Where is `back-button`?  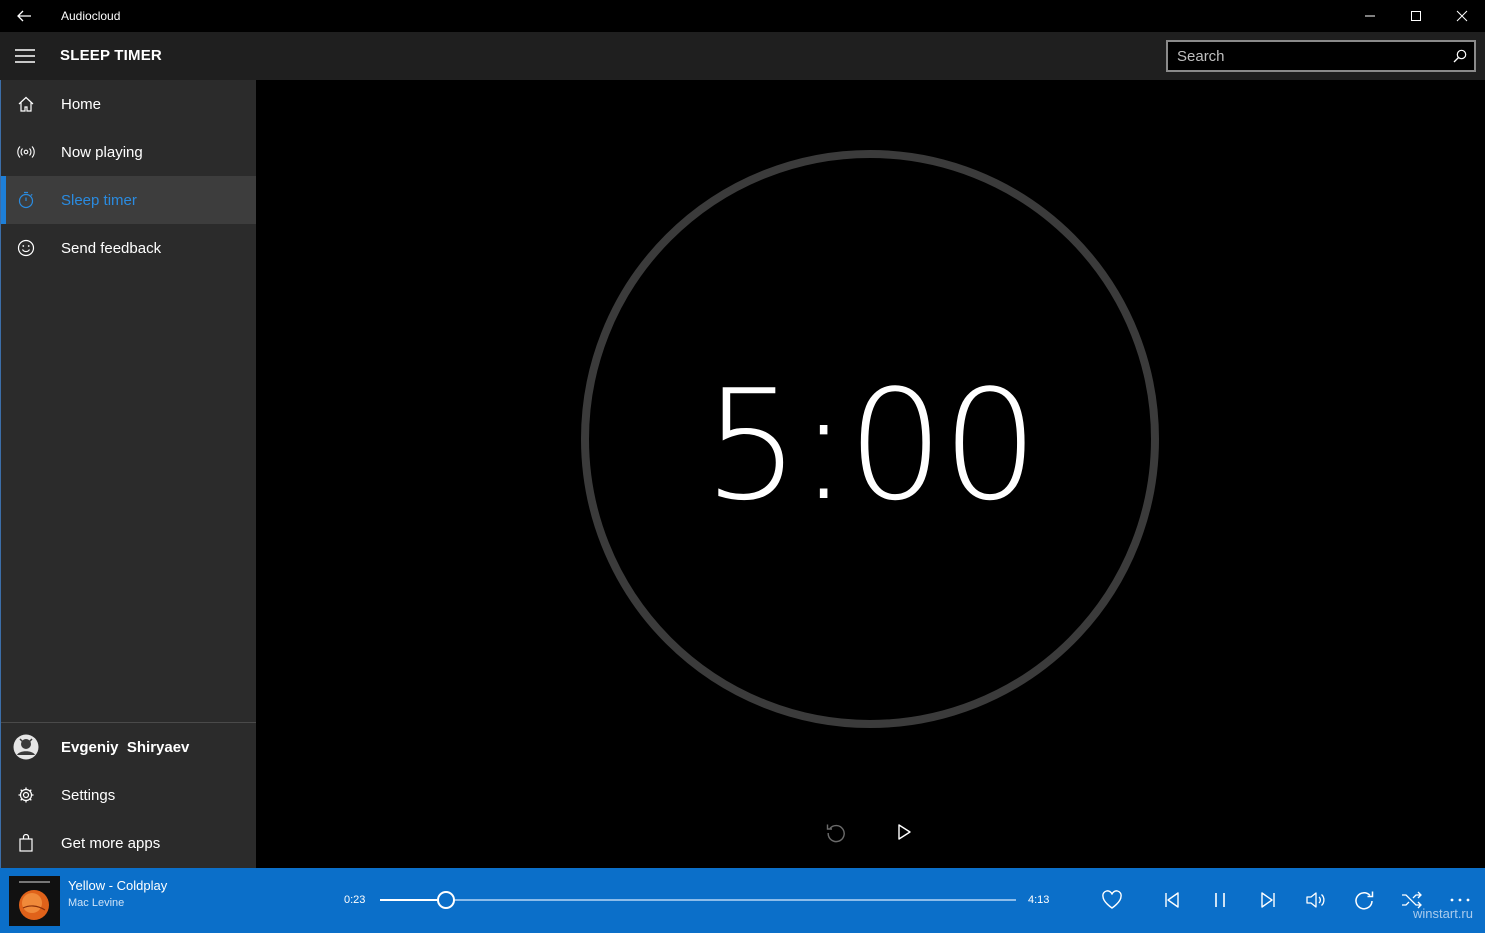 back-button is located at coordinates (24, 16).